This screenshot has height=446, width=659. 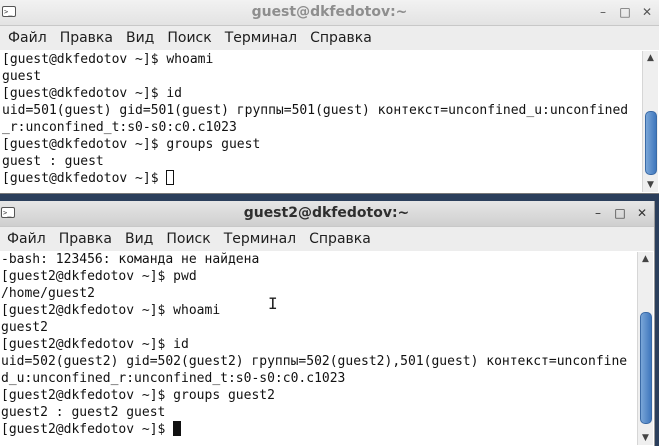 I want to click on titlebar: >_ guest2@dkfedotov:~ – □ ✕, so click(x=327, y=214).